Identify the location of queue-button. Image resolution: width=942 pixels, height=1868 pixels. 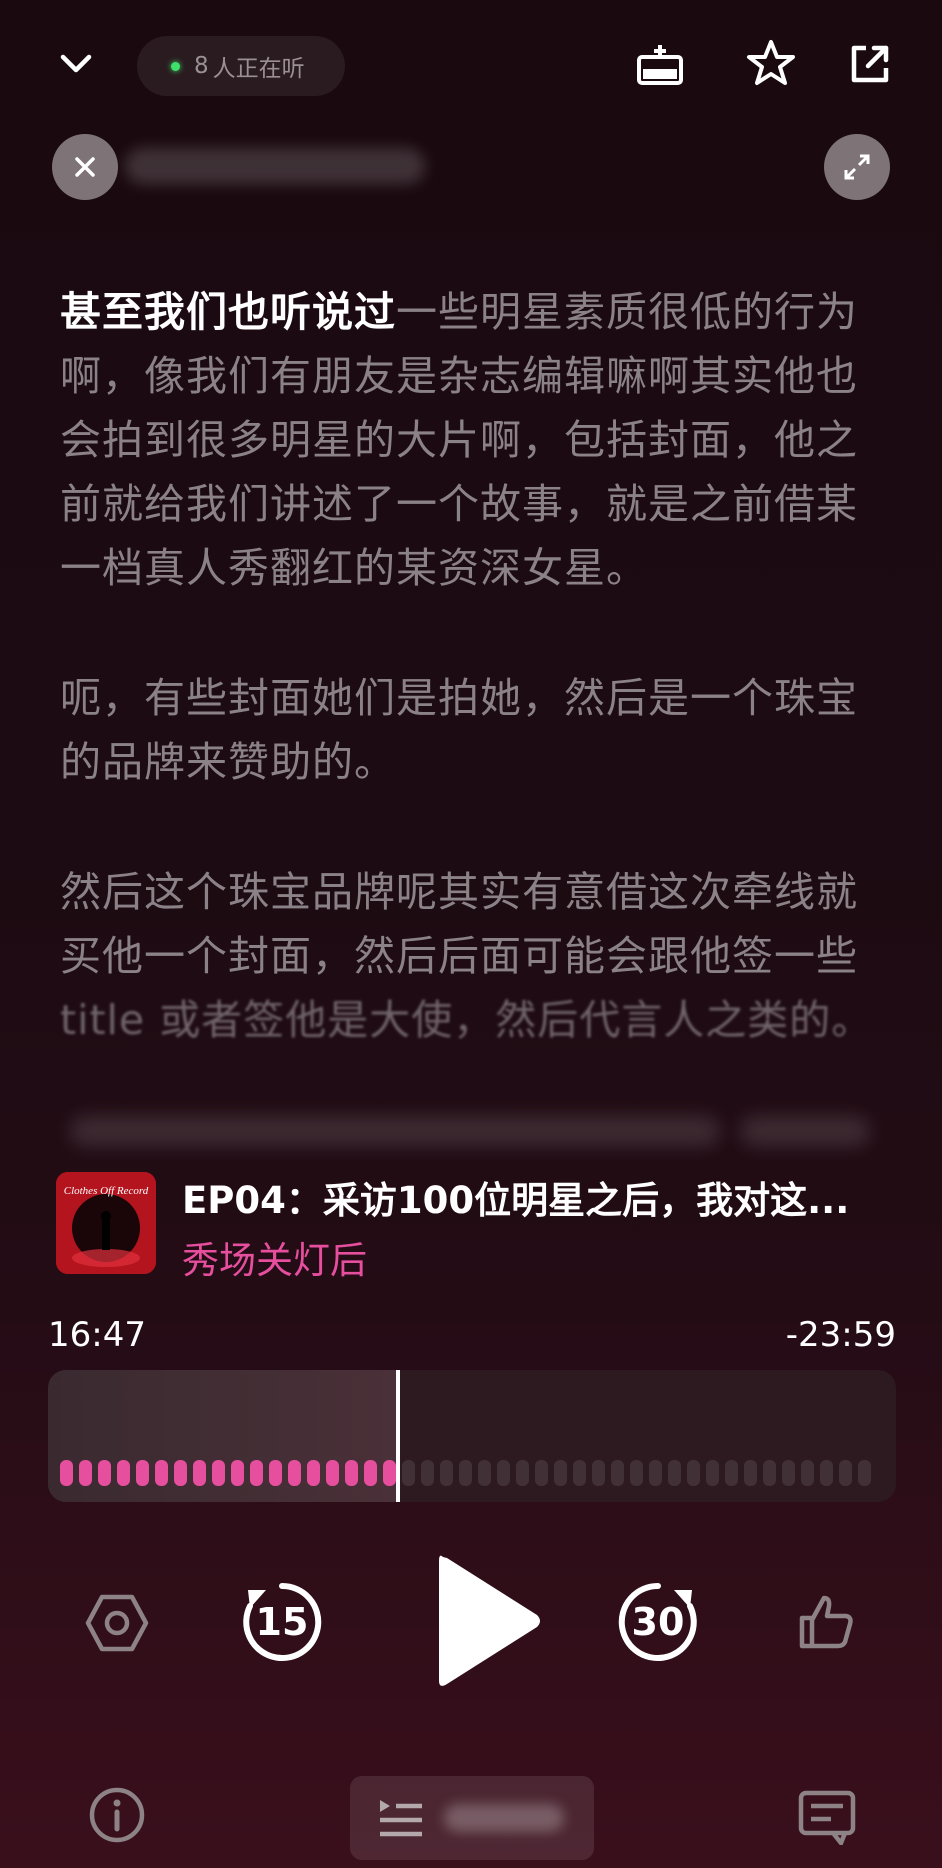
(472, 1818).